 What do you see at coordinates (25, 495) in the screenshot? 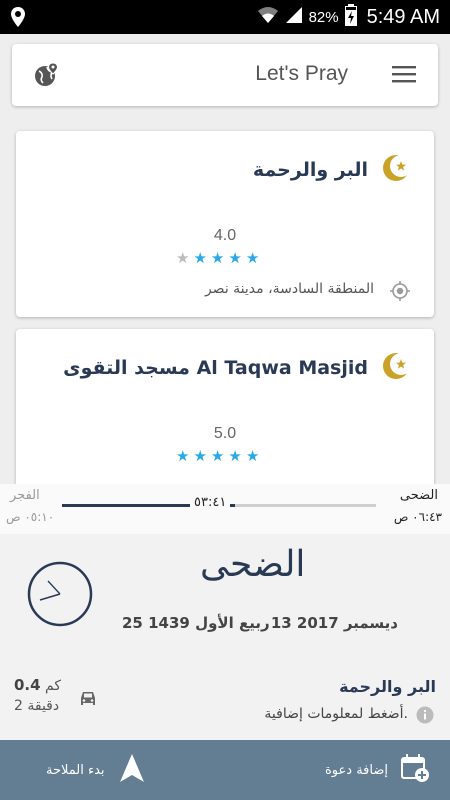
I see `previous-prayer-name: الفجر` at bounding box center [25, 495].